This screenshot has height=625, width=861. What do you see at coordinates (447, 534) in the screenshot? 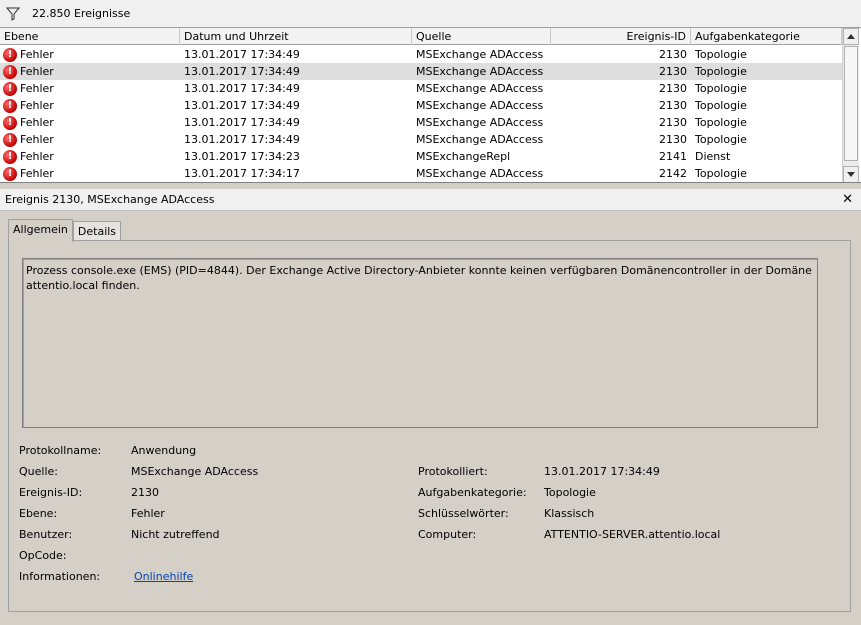
I see `computer-label: Computer:` at bounding box center [447, 534].